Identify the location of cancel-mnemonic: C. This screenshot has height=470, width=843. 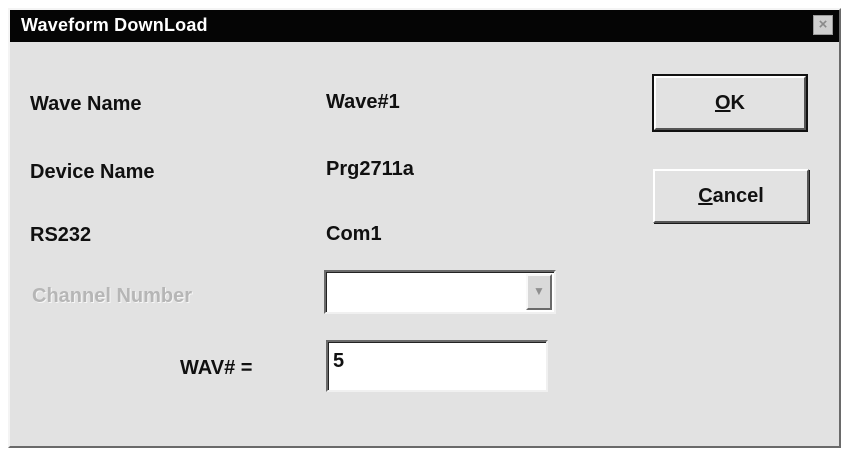
(705, 196).